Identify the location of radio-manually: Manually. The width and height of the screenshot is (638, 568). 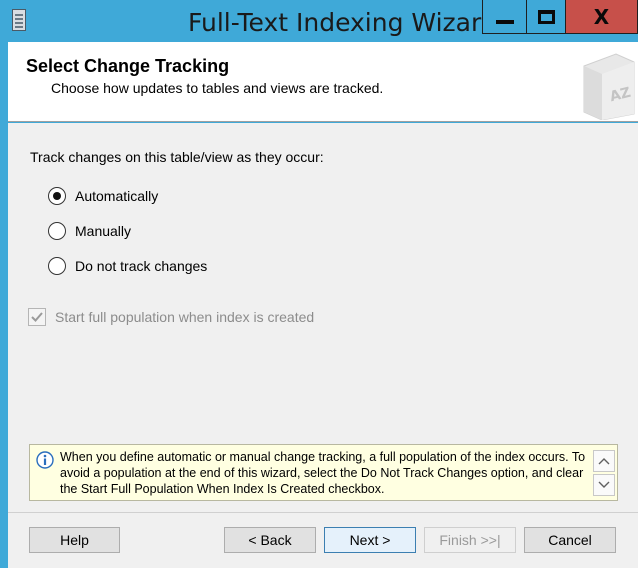
(89, 231).